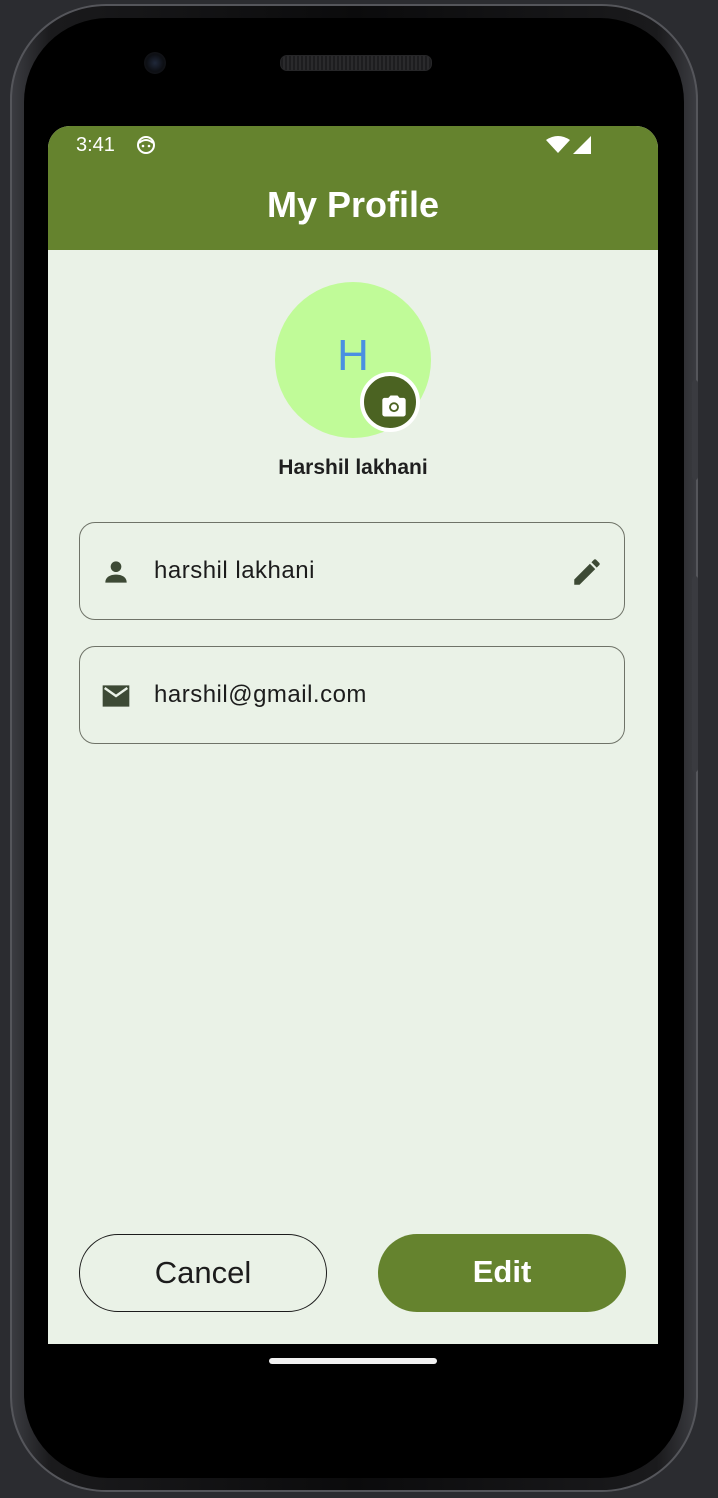  Describe the element at coordinates (146, 145) in the screenshot. I see `android-face-icon` at that location.